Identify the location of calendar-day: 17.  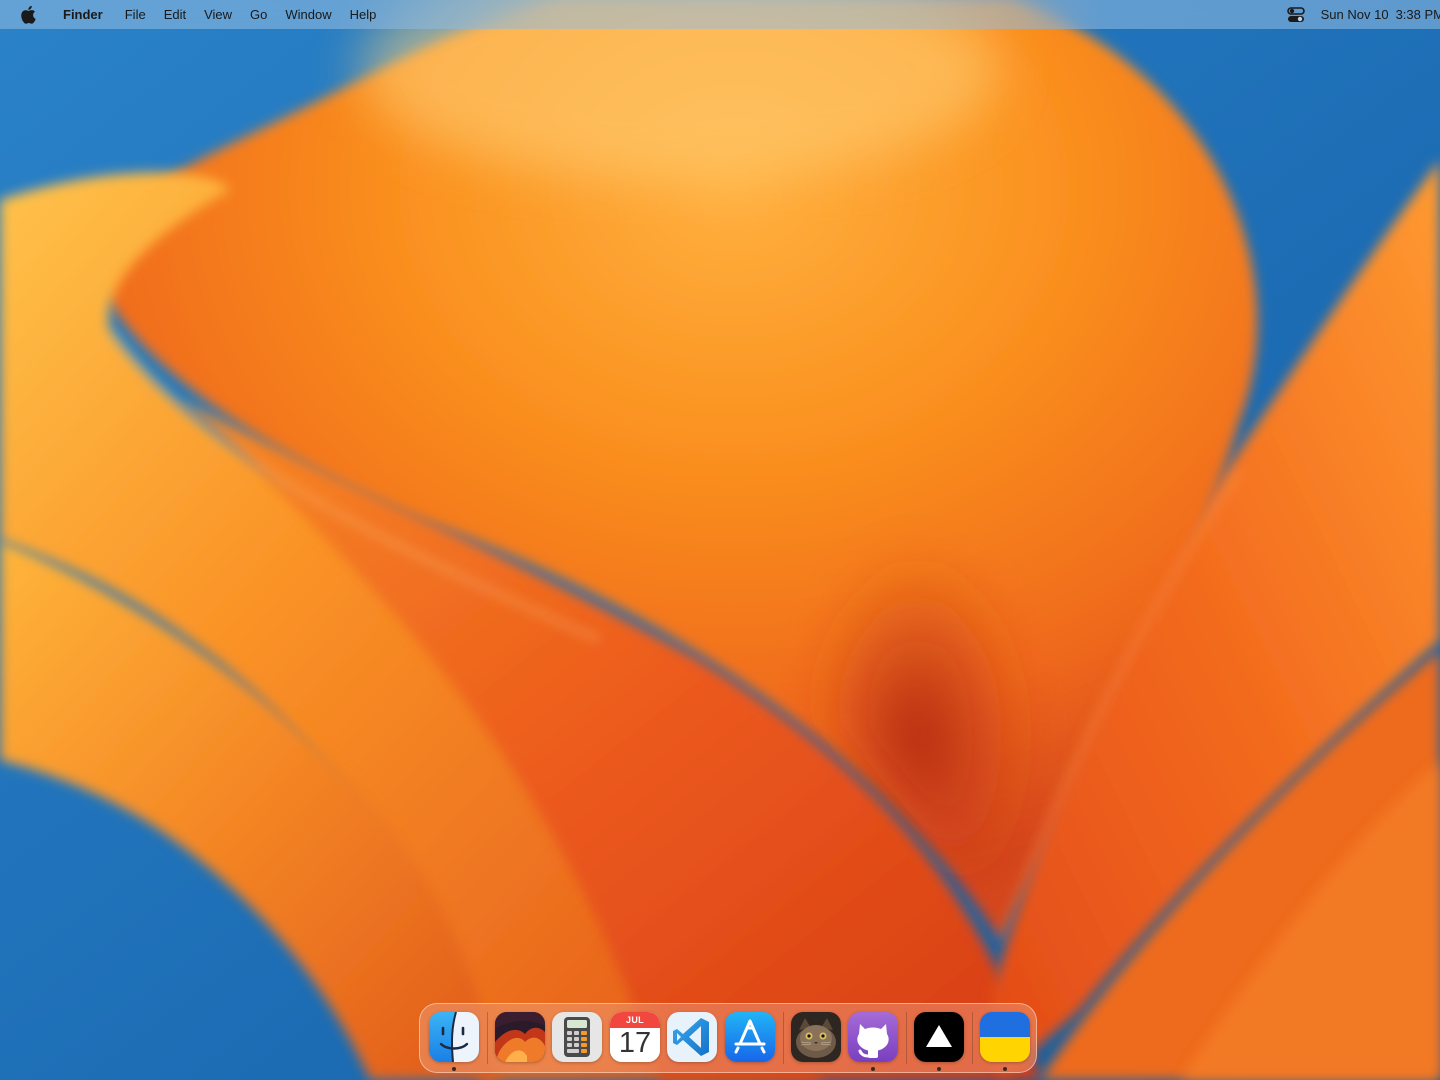
(635, 1043).